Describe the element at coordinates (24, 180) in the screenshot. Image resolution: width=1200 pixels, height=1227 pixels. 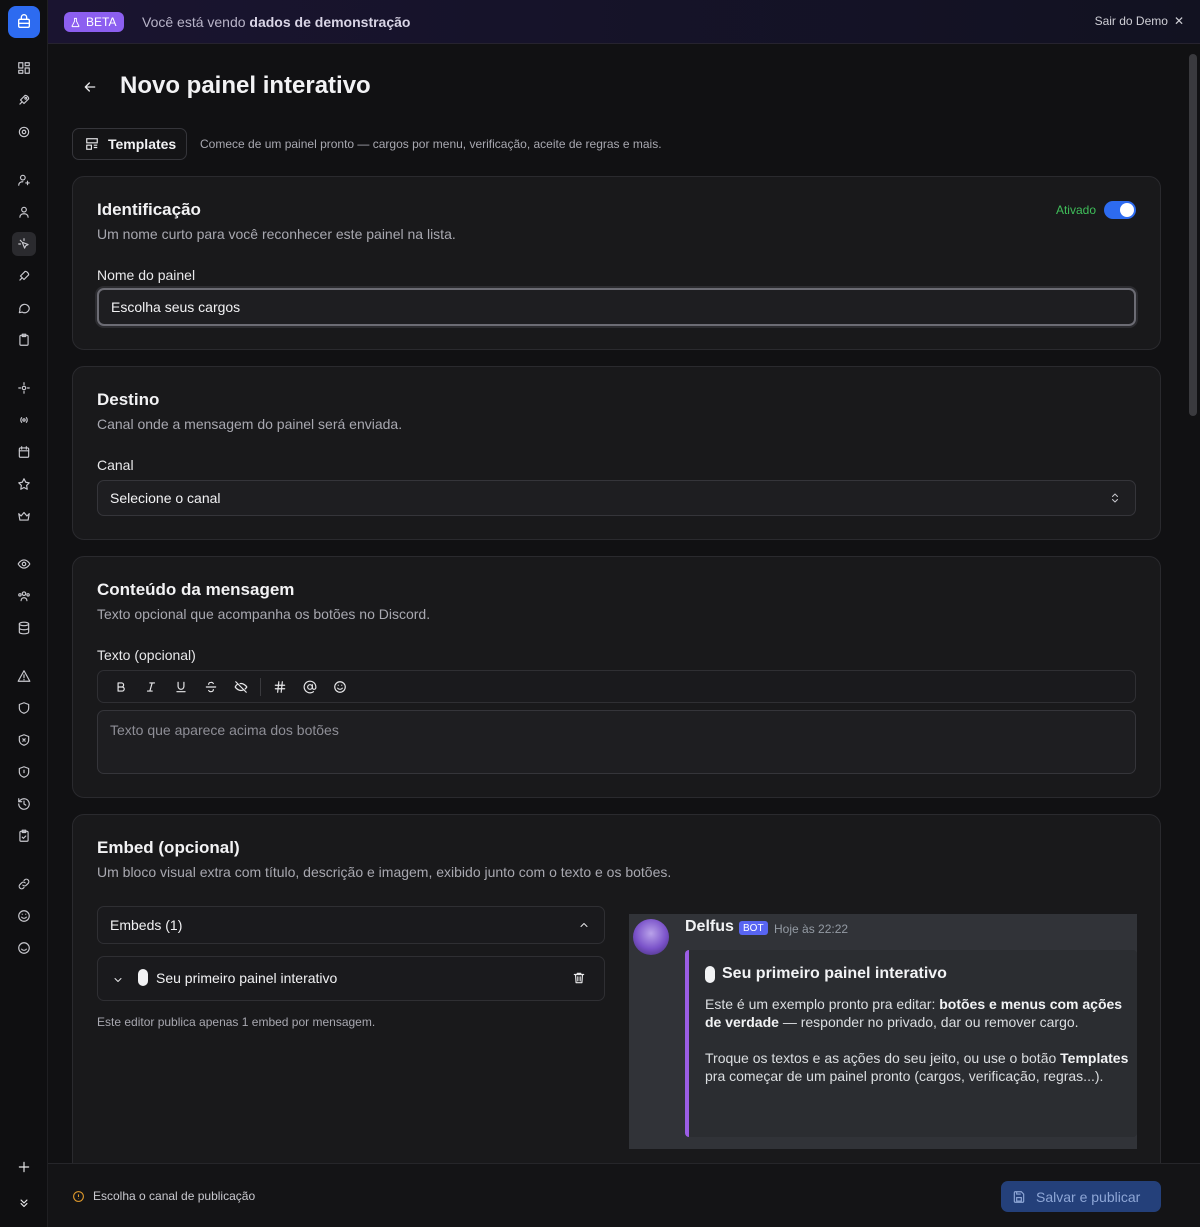
I see `user-plus-icon` at that location.